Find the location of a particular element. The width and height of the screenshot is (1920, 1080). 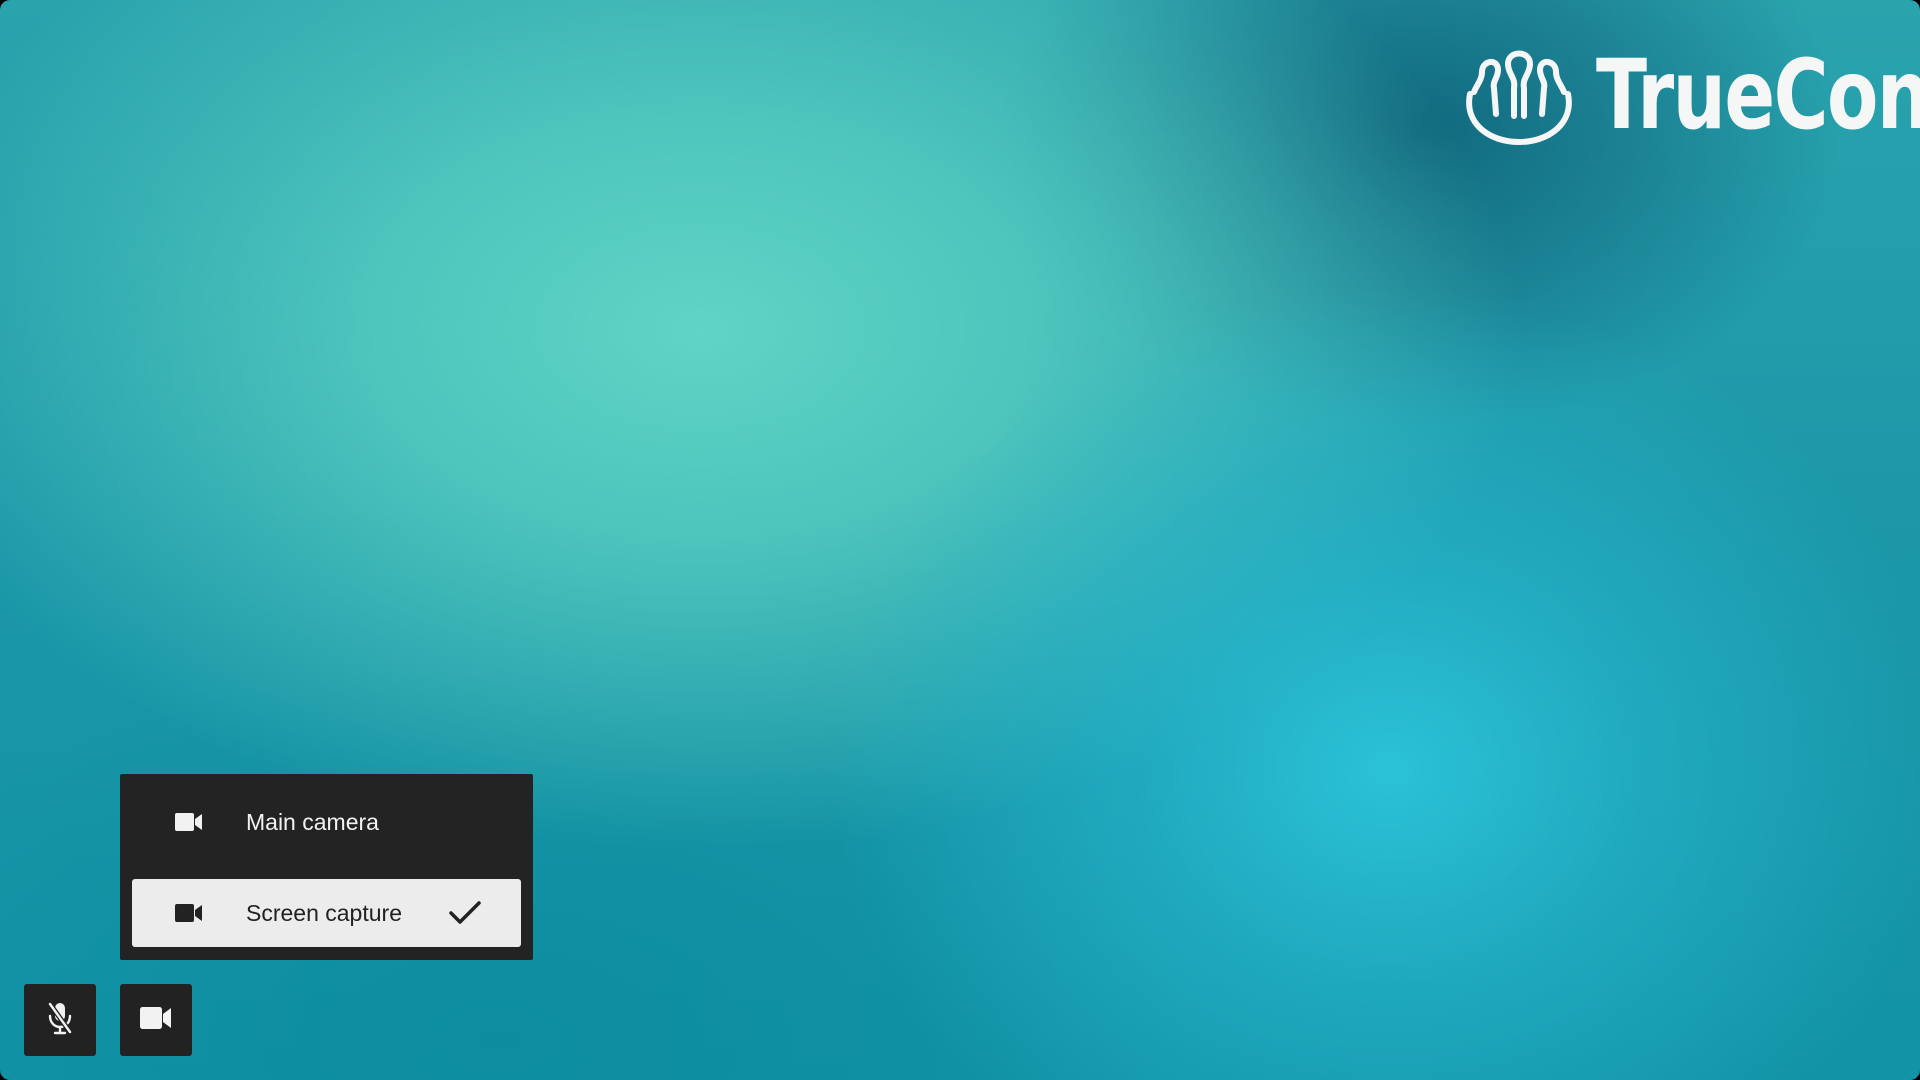

camera-toggle-button is located at coordinates (156, 1020).